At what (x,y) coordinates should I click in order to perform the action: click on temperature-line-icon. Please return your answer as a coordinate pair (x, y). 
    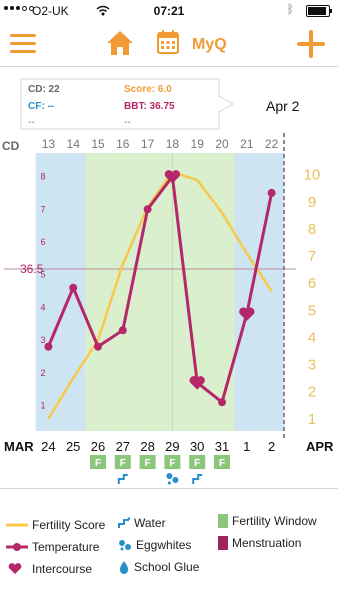
    Looking at the image, I should click on (17, 547).